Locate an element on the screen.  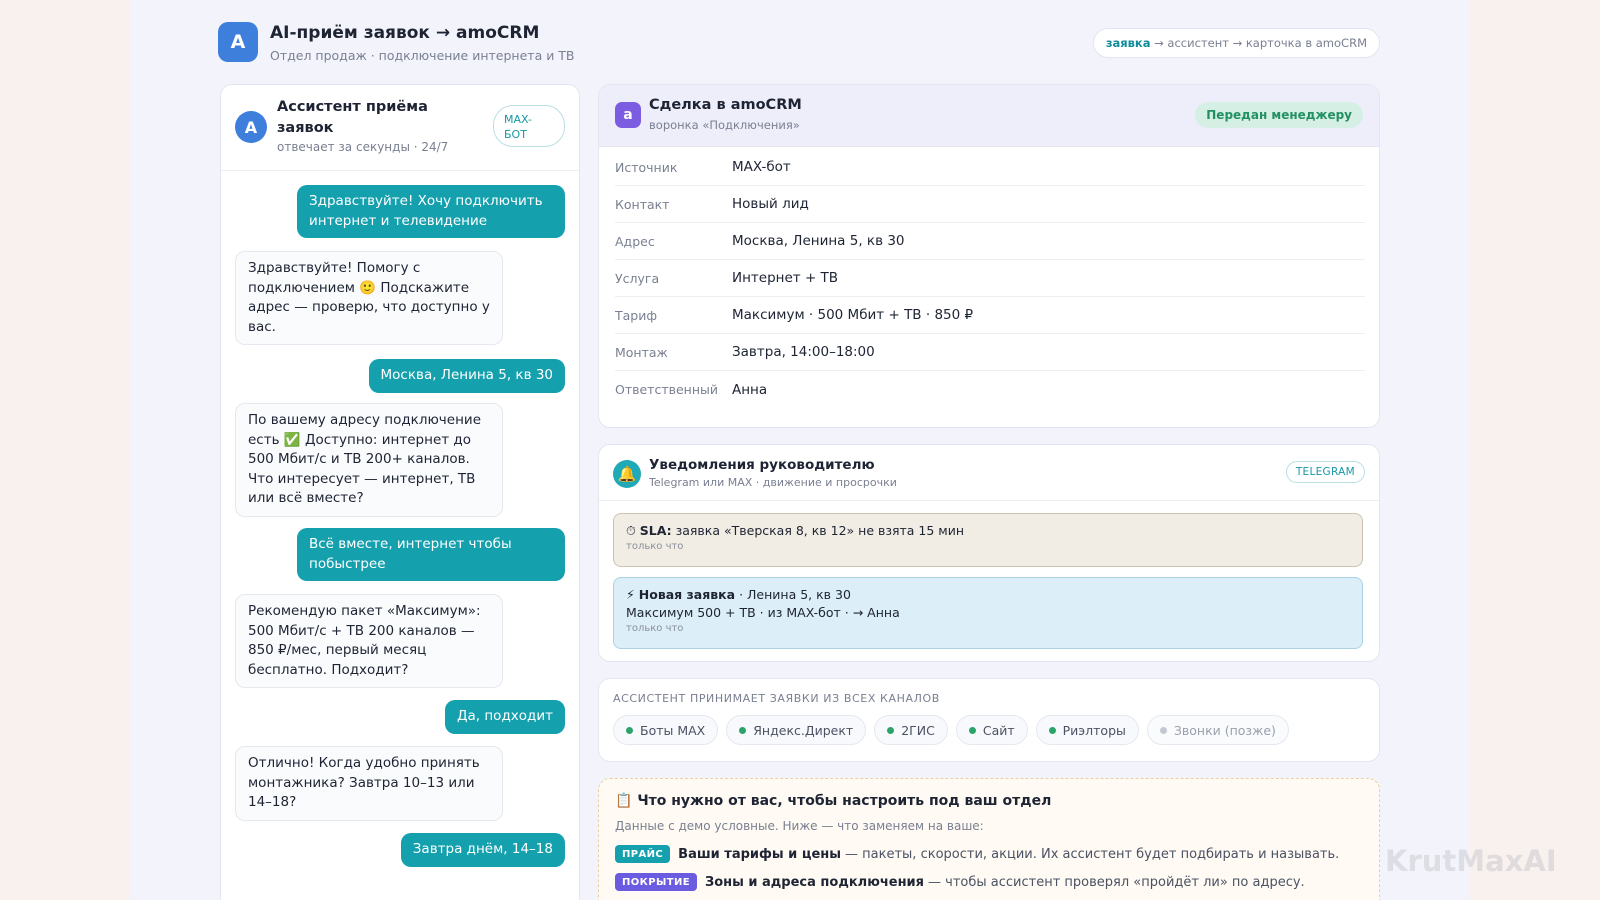
field-value: MAX-бот is located at coordinates (761, 167).